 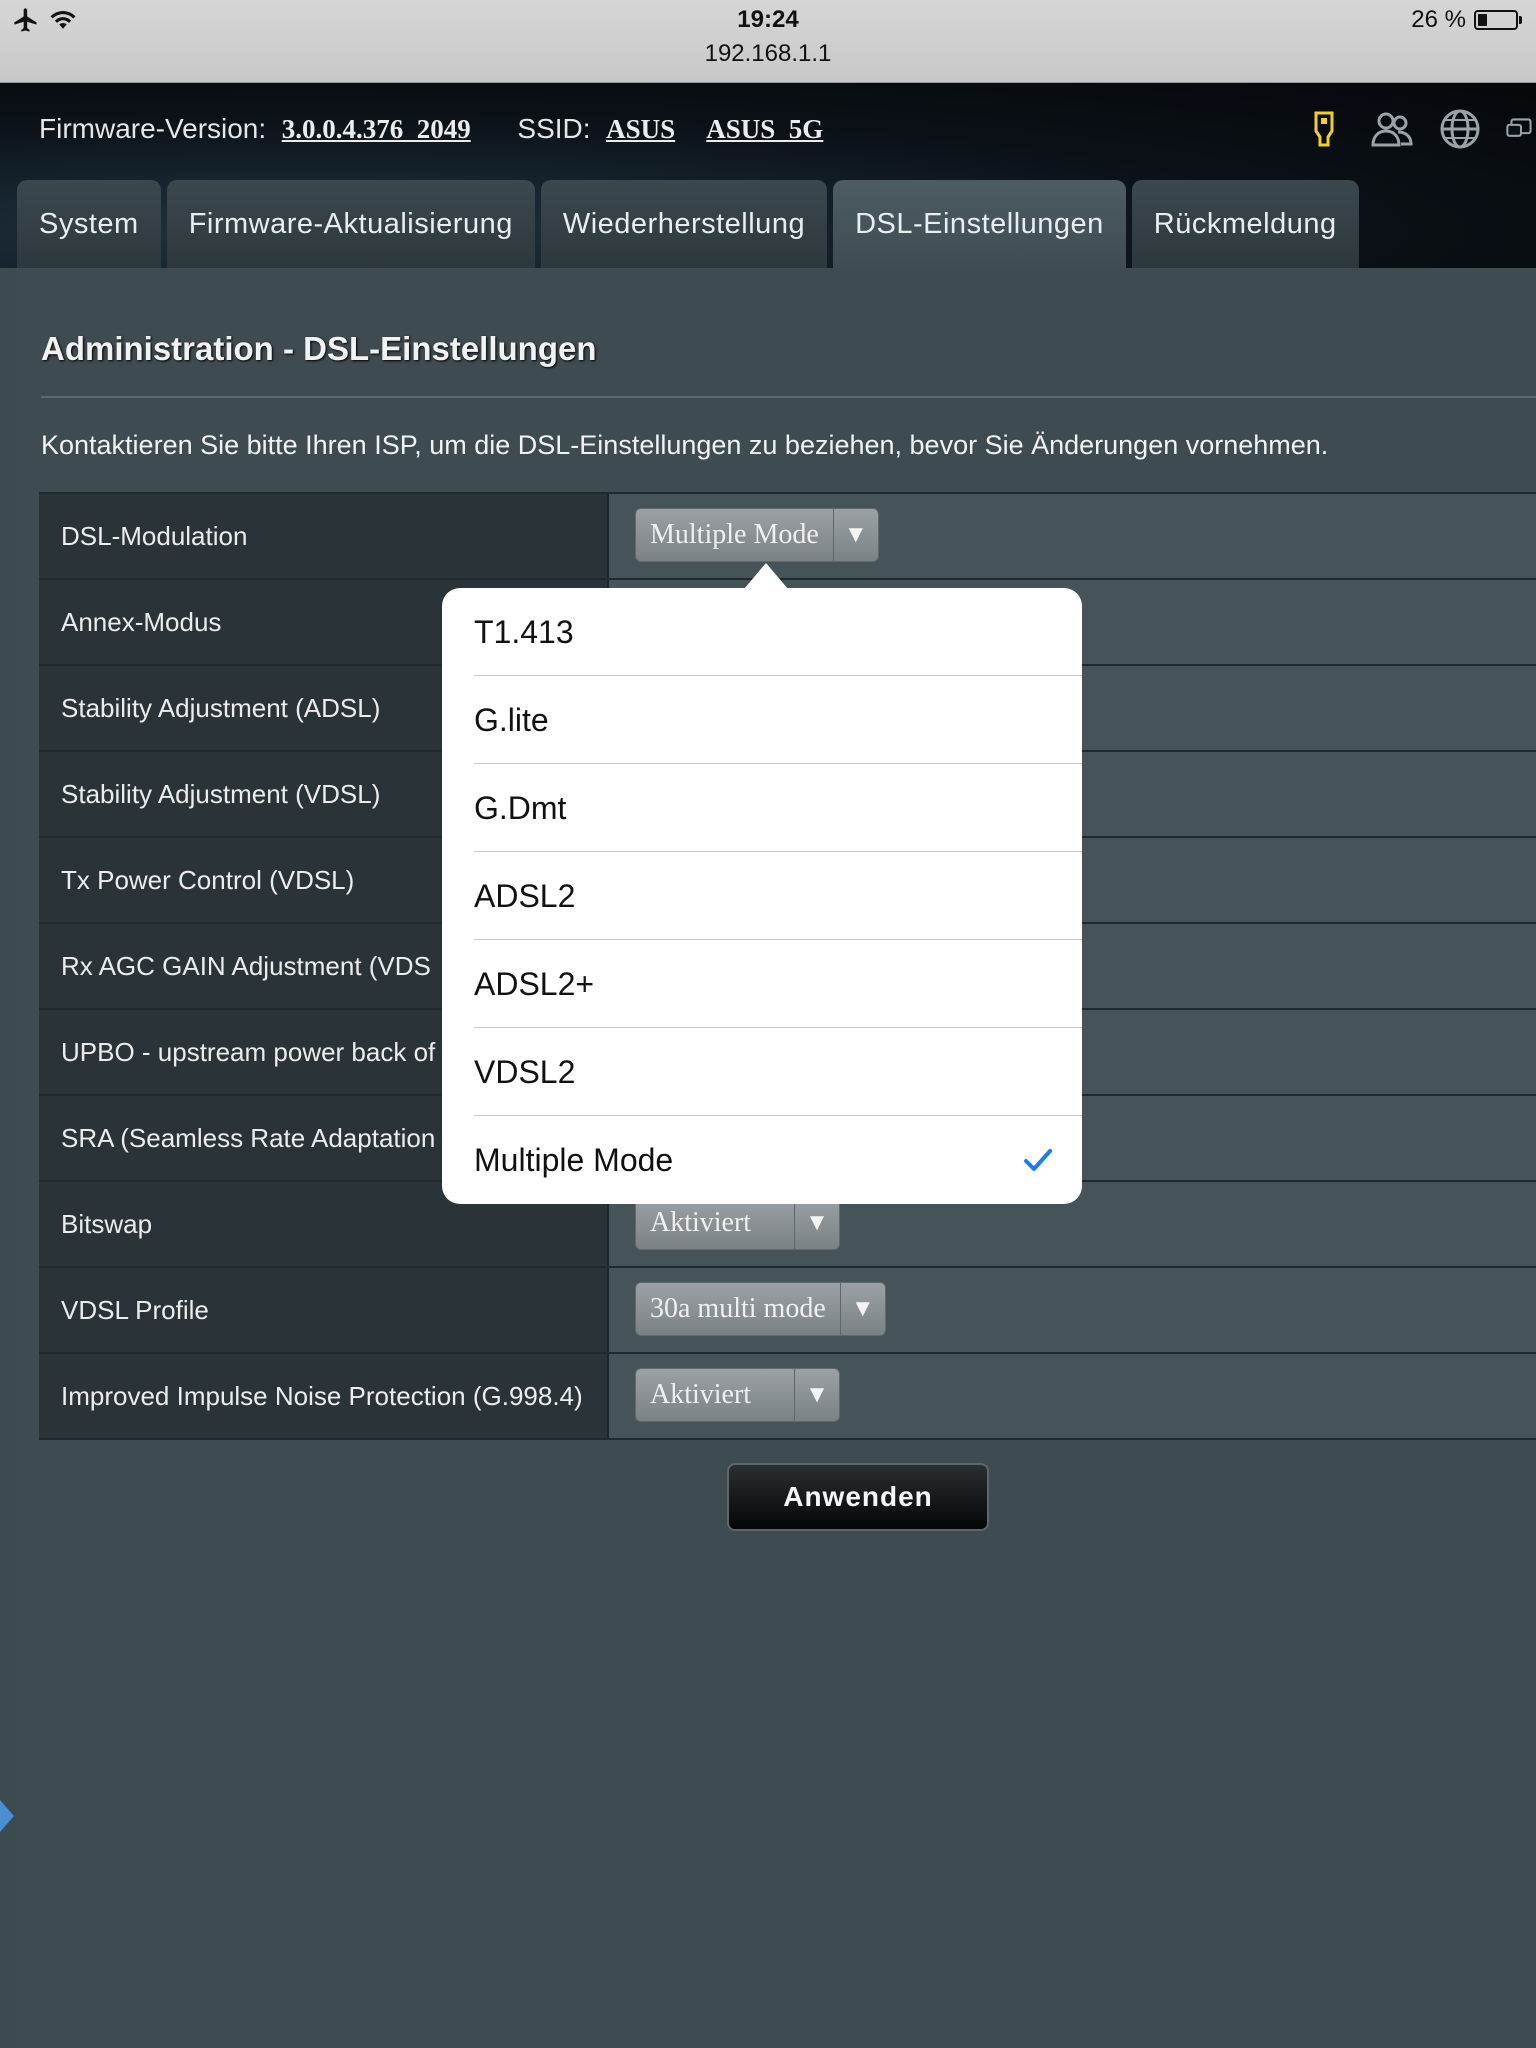 I want to click on option-vdsl2: VDSL2, so click(x=762, y=1072).